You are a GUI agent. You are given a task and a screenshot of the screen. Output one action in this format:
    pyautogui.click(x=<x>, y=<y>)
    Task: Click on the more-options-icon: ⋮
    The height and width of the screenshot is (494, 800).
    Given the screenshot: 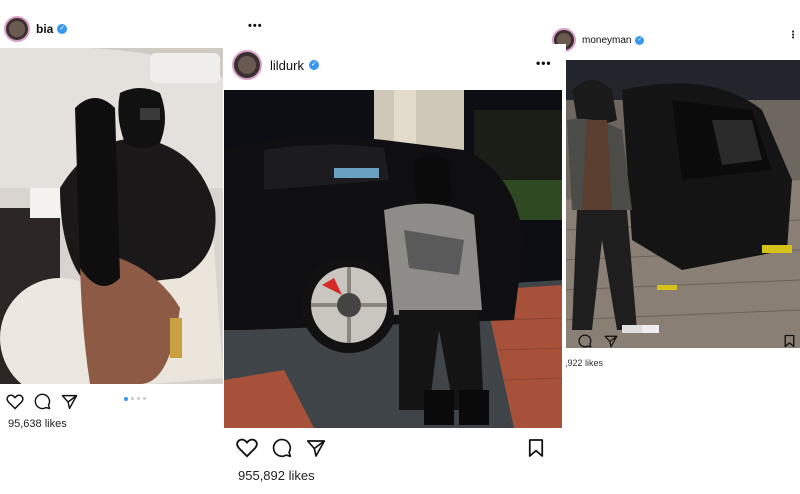 What is the action you would take?
    pyautogui.click(x=793, y=35)
    